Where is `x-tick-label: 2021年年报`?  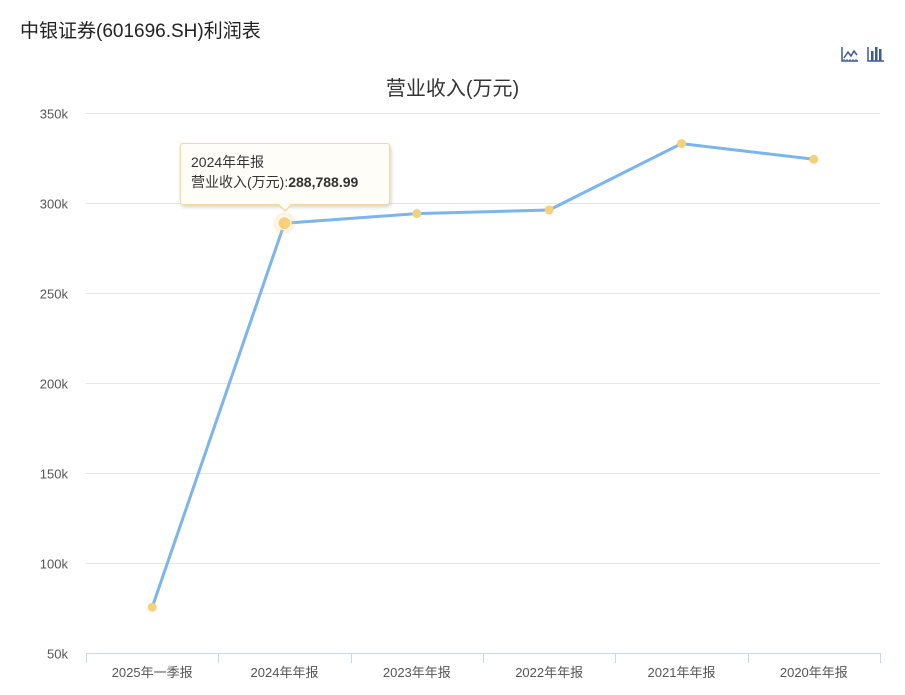
x-tick-label: 2021年年报 is located at coordinates (682, 672).